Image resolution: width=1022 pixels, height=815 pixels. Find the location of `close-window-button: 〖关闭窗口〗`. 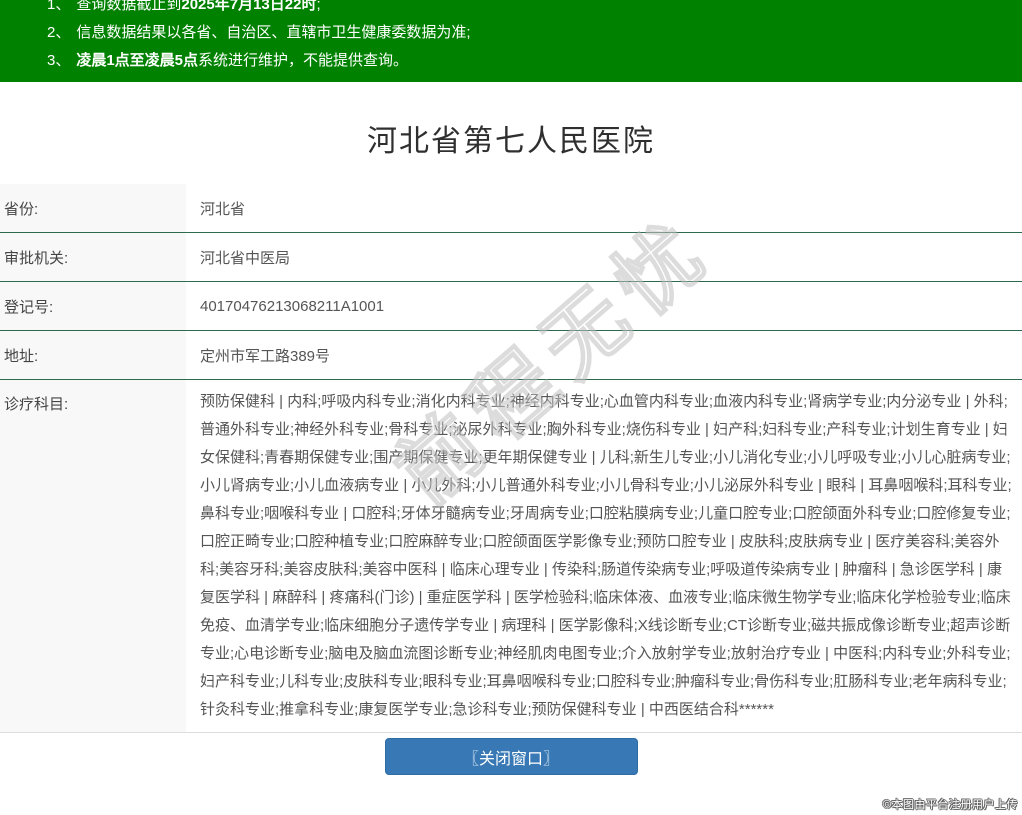

close-window-button: 〖关闭窗口〗 is located at coordinates (511, 756).